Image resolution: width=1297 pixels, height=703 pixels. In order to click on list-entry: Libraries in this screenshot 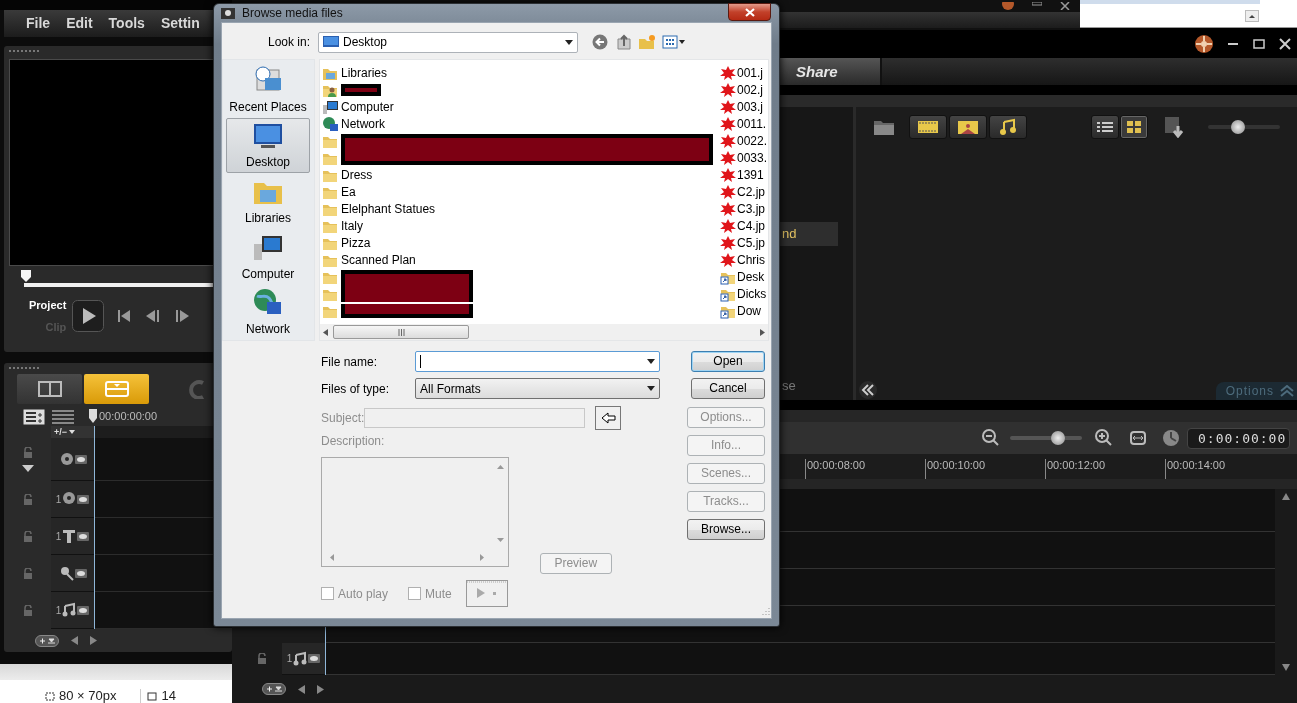, I will do `click(364, 72)`.